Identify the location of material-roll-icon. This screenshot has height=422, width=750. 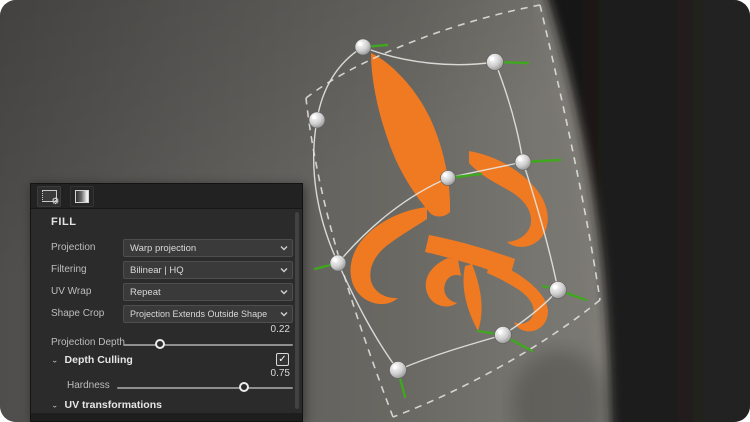
(82, 196).